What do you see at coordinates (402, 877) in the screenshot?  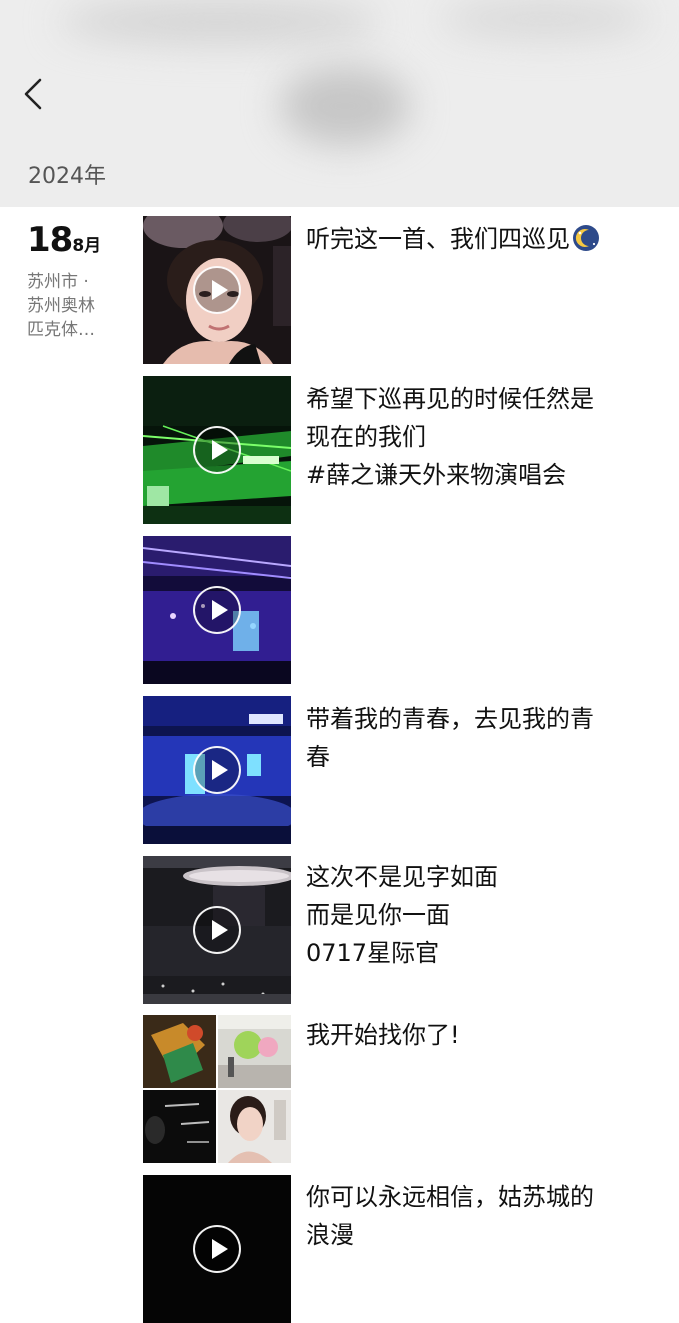 I see `caption-line: 这次不是见字如面` at bounding box center [402, 877].